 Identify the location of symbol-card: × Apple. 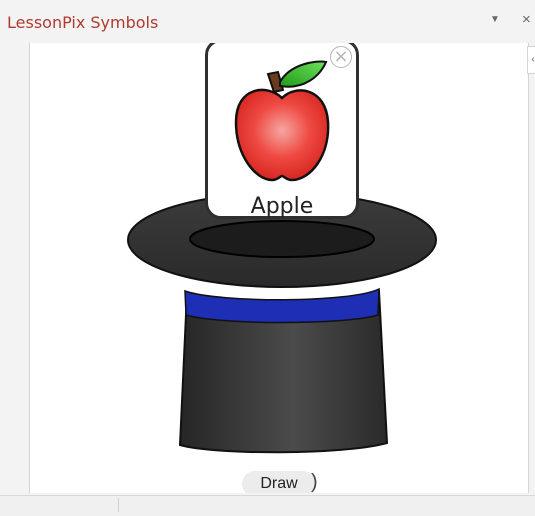
(282, 131).